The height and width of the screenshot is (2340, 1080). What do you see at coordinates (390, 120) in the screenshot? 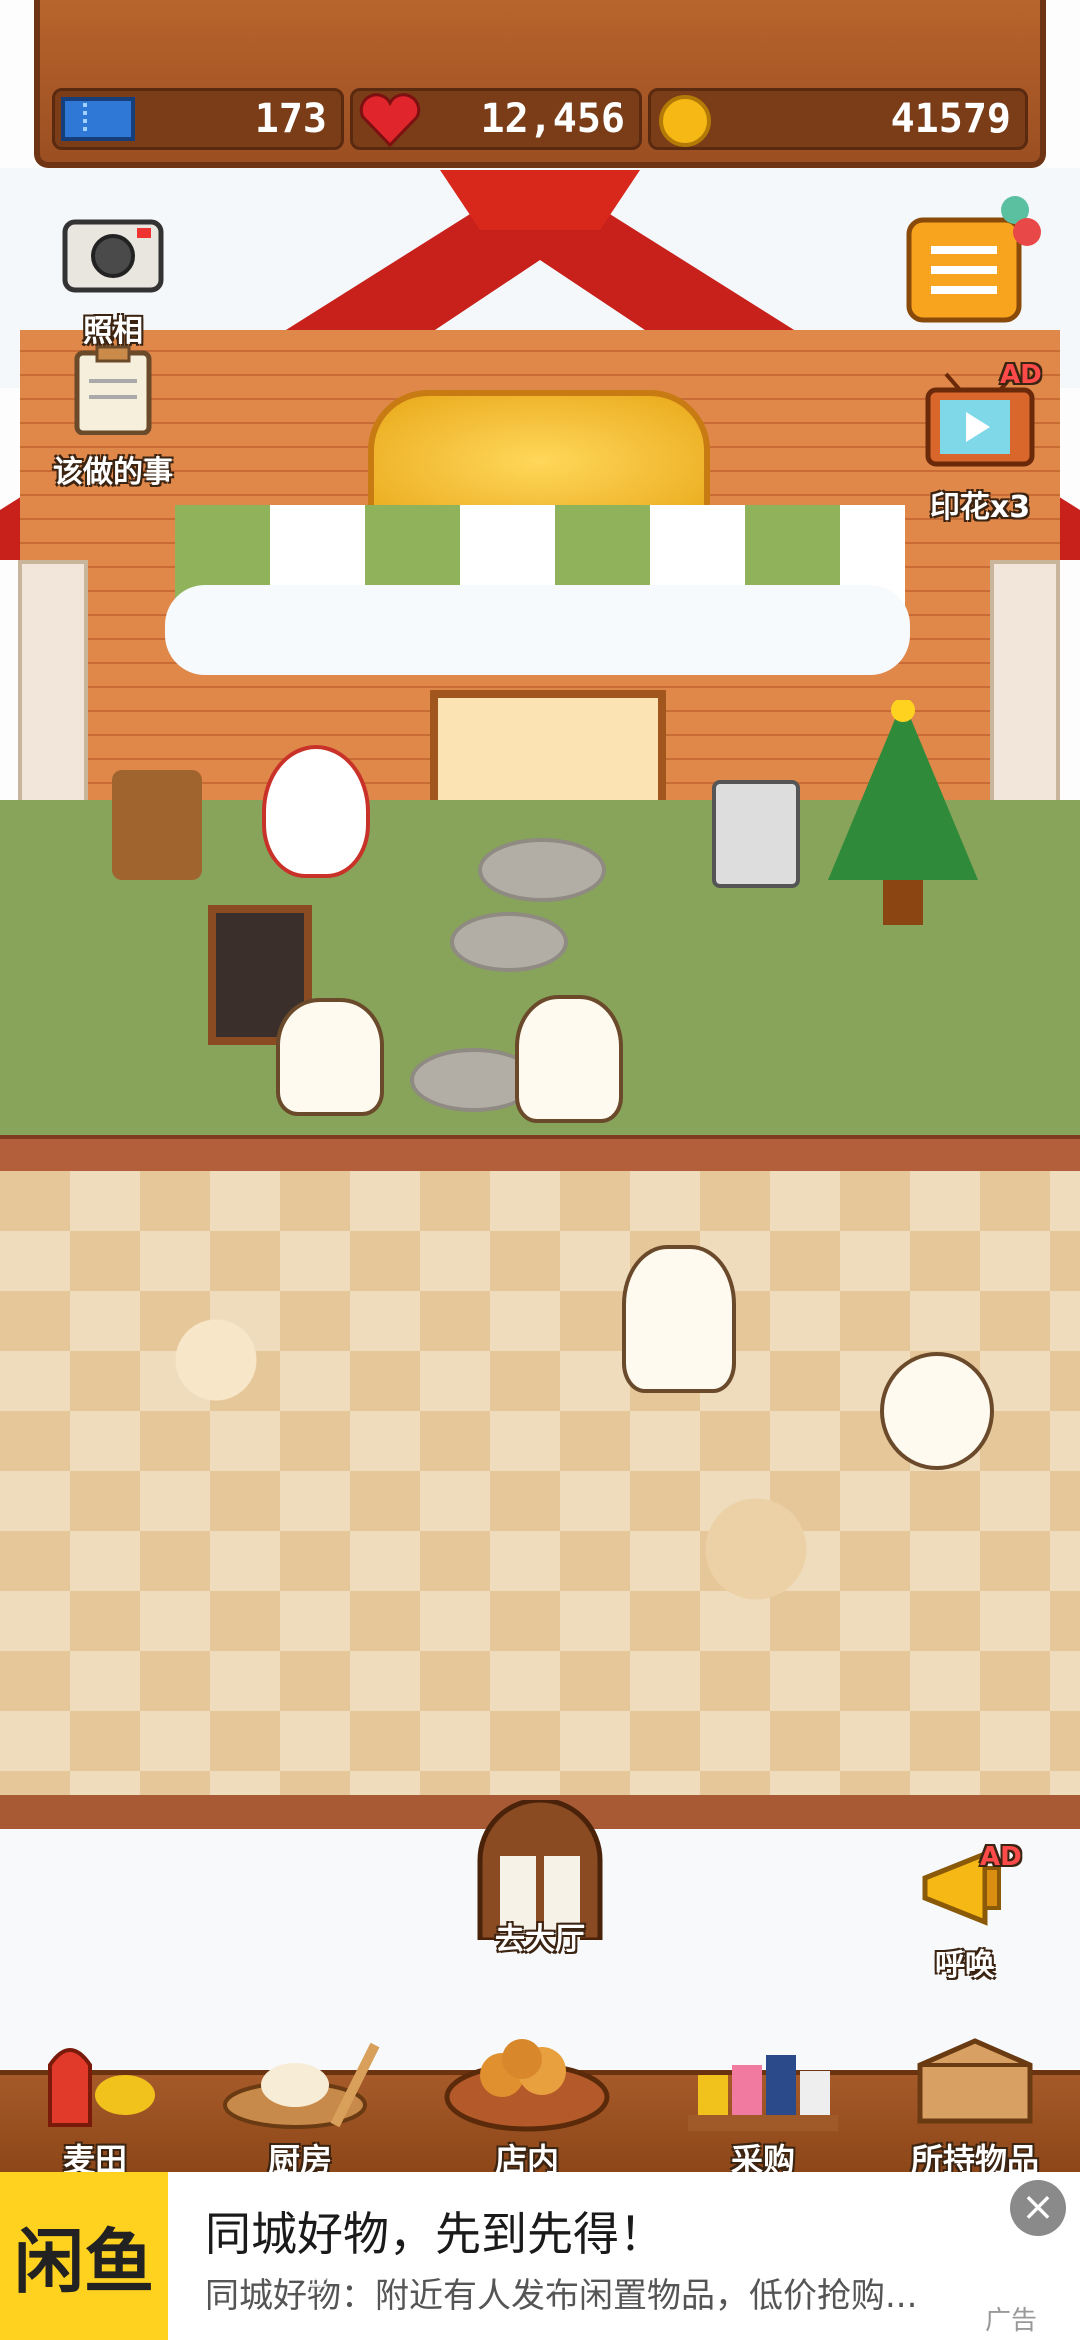
I see `heart-icon` at bounding box center [390, 120].